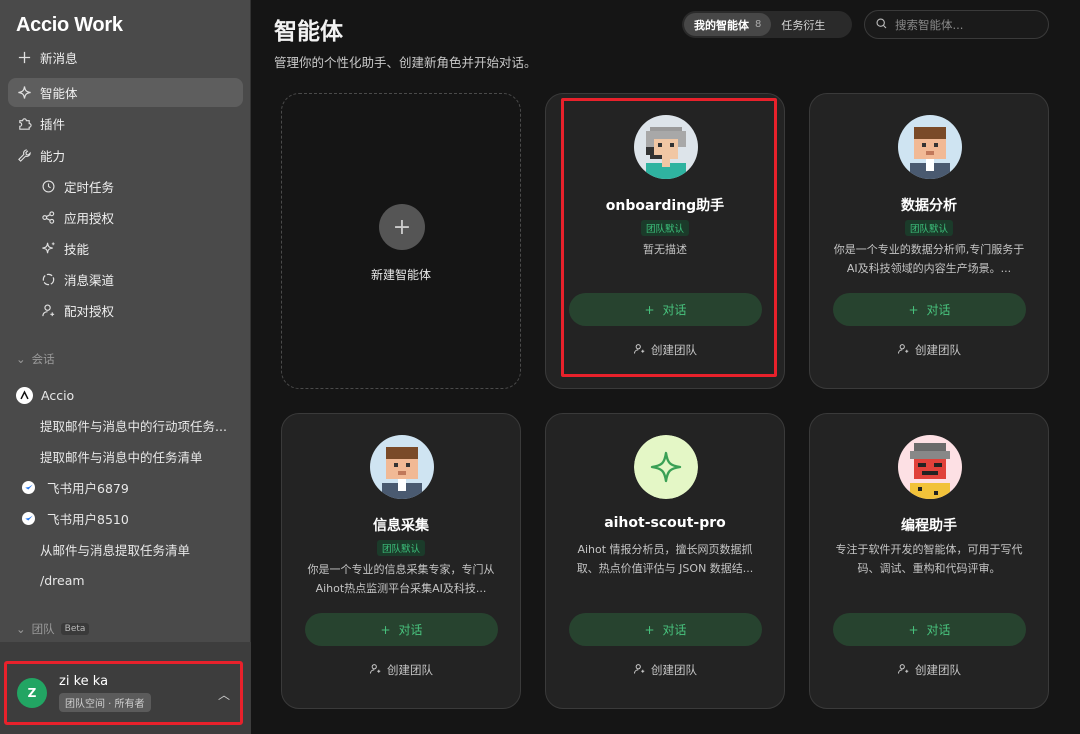 The width and height of the screenshot is (1080, 734). Describe the element at coordinates (223, 695) in the screenshot. I see `chevron-up-icon: ︿` at that location.